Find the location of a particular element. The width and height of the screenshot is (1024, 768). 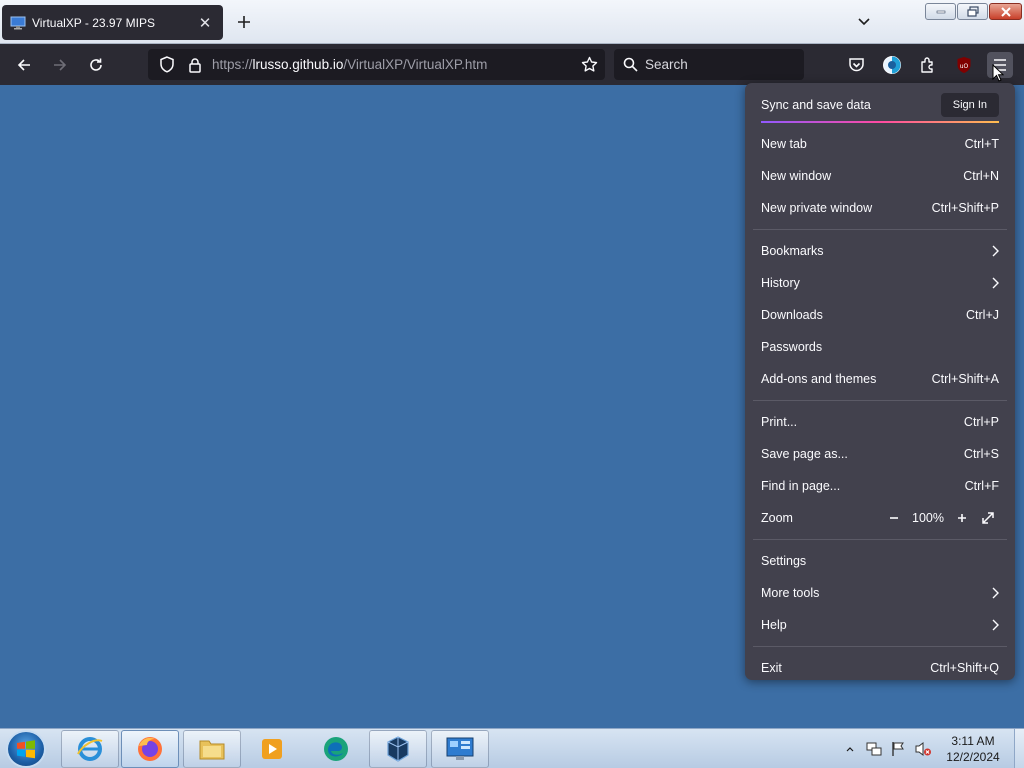

virtualbox-icon is located at coordinates (398, 749).